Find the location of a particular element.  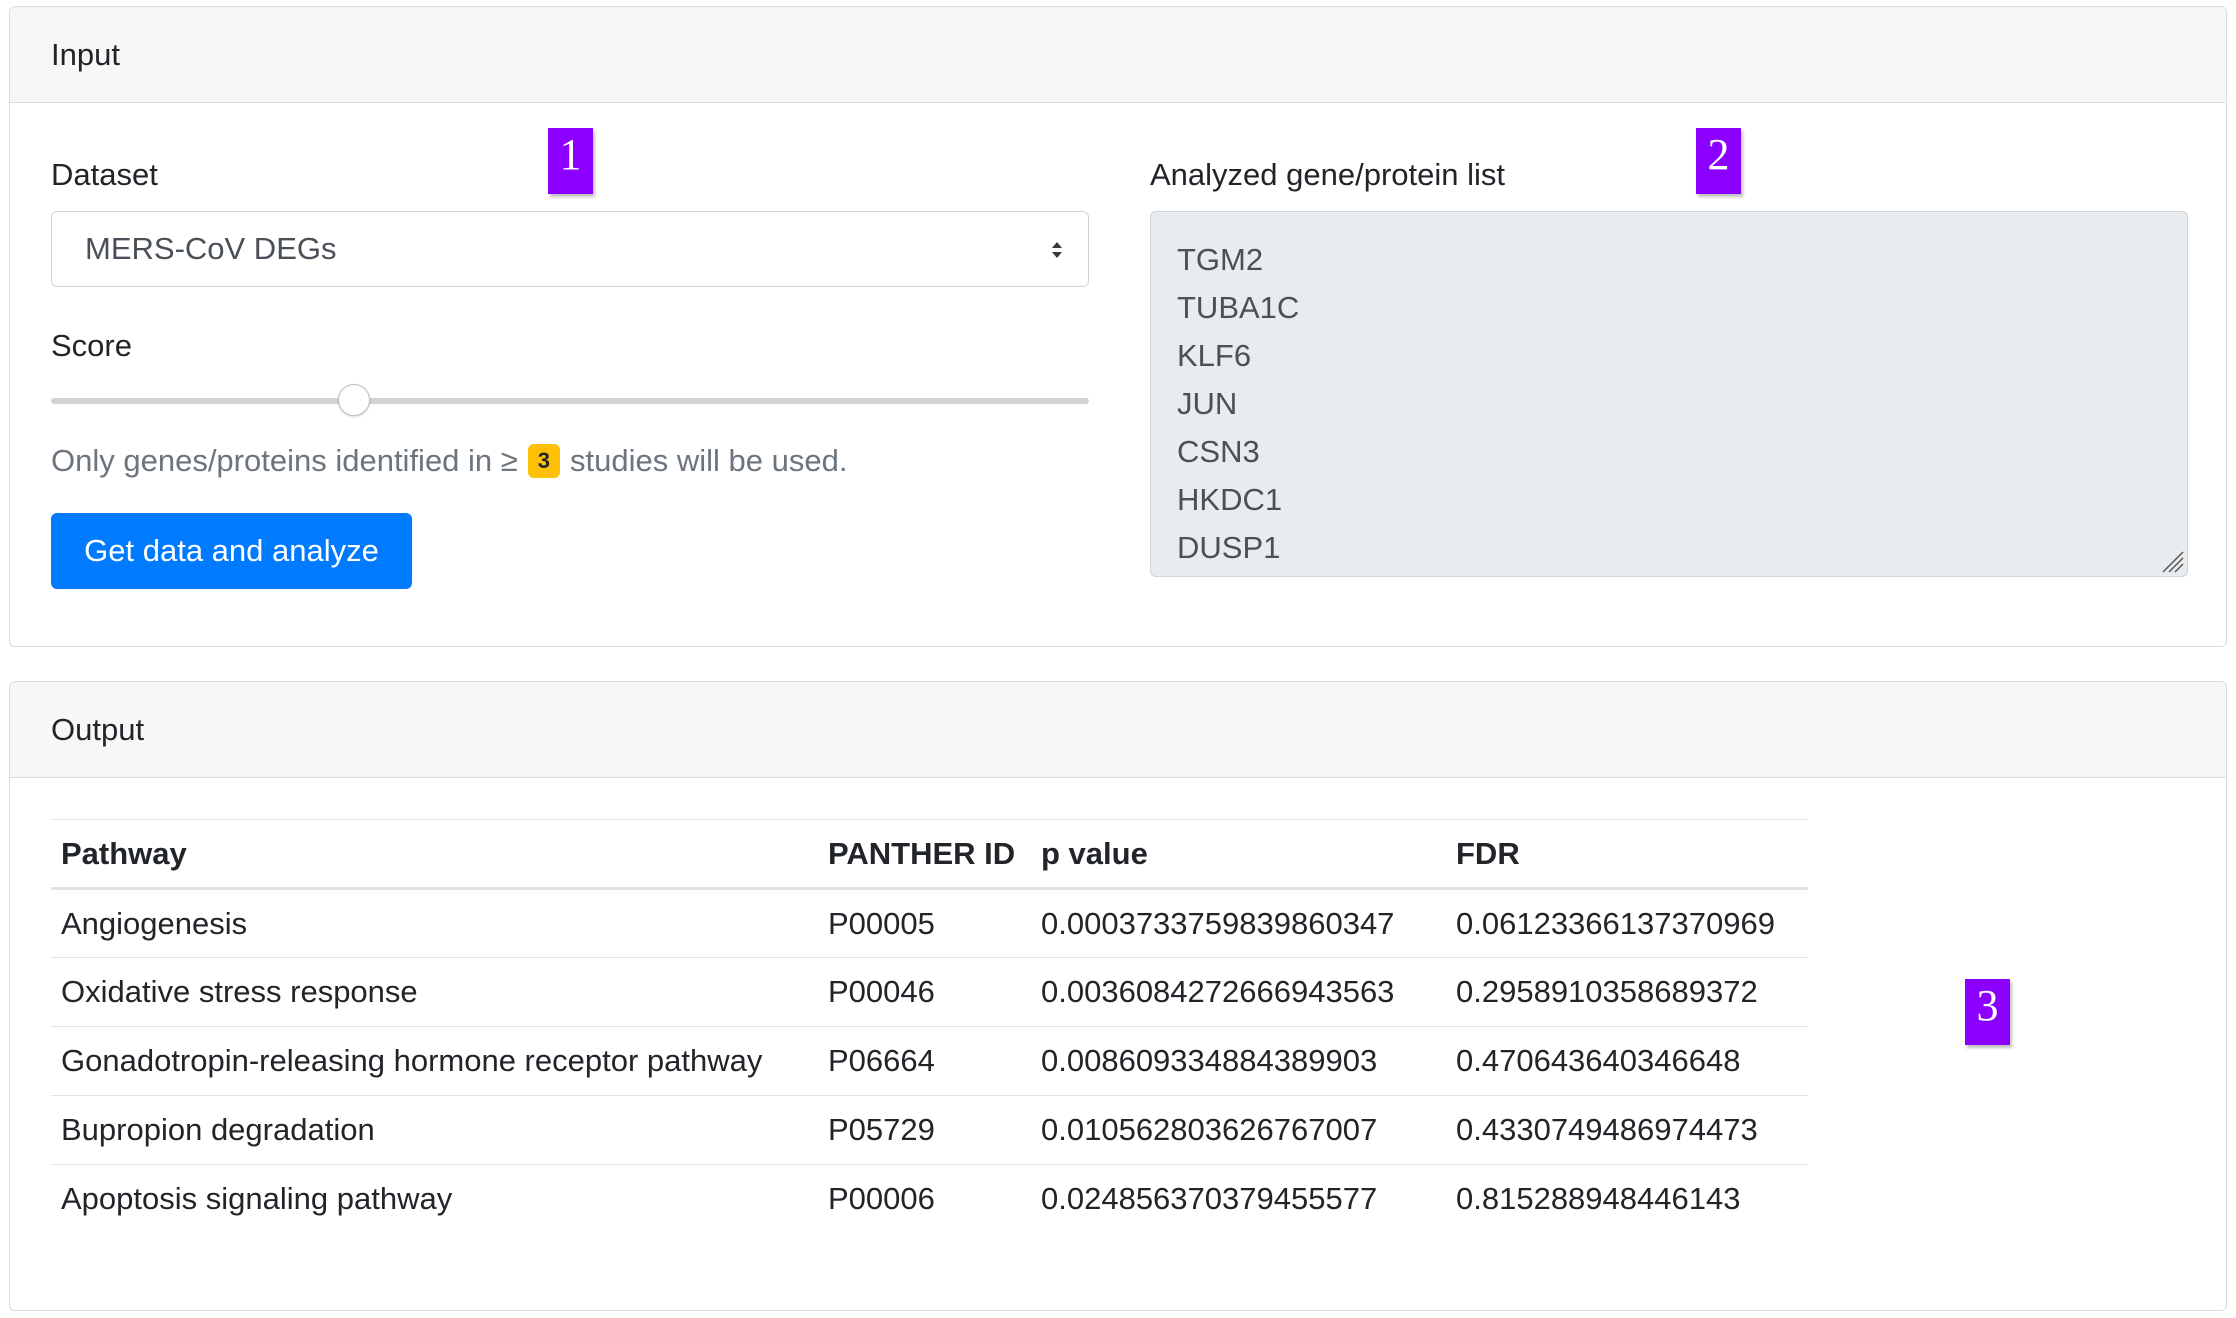

resize-grip-icon is located at coordinates (2172, 561).